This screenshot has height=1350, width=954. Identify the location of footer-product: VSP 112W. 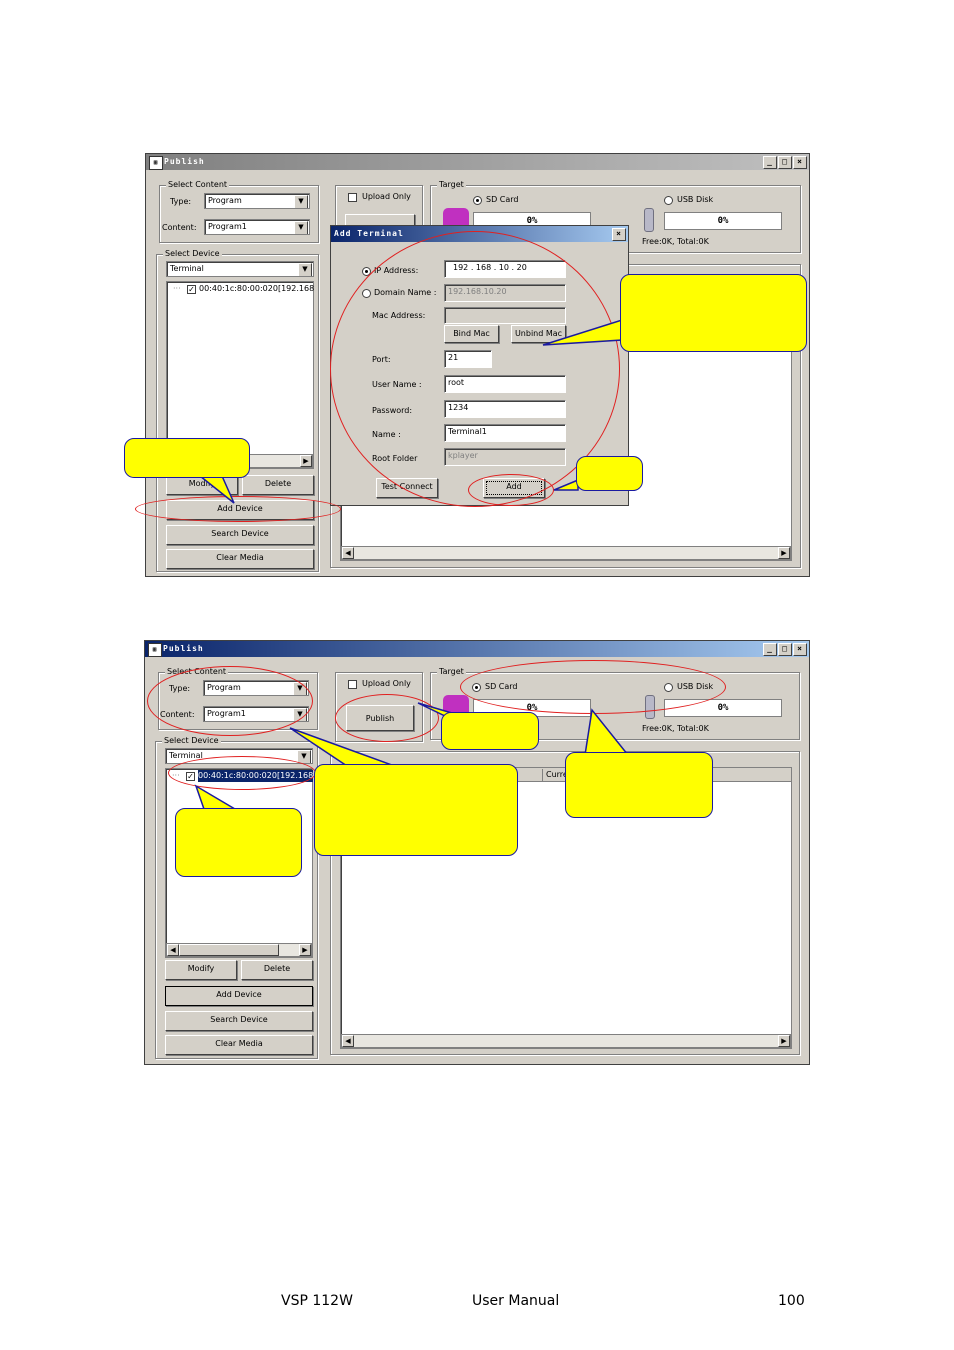
(317, 1301).